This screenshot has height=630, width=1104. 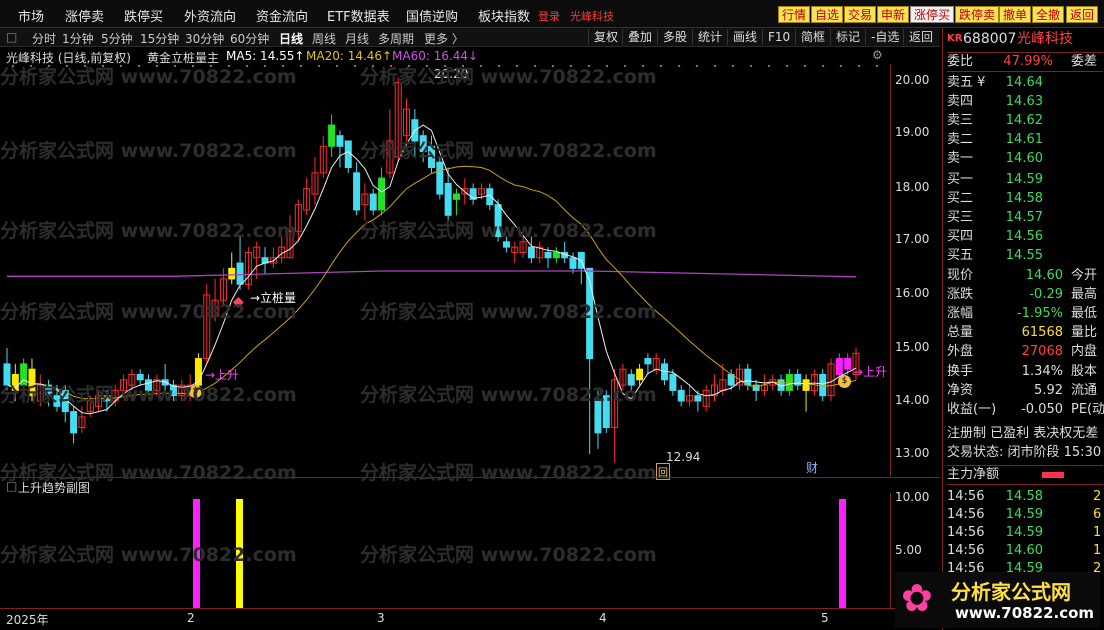 I want to click on period-60min: 60分钟, so click(x=249, y=38).